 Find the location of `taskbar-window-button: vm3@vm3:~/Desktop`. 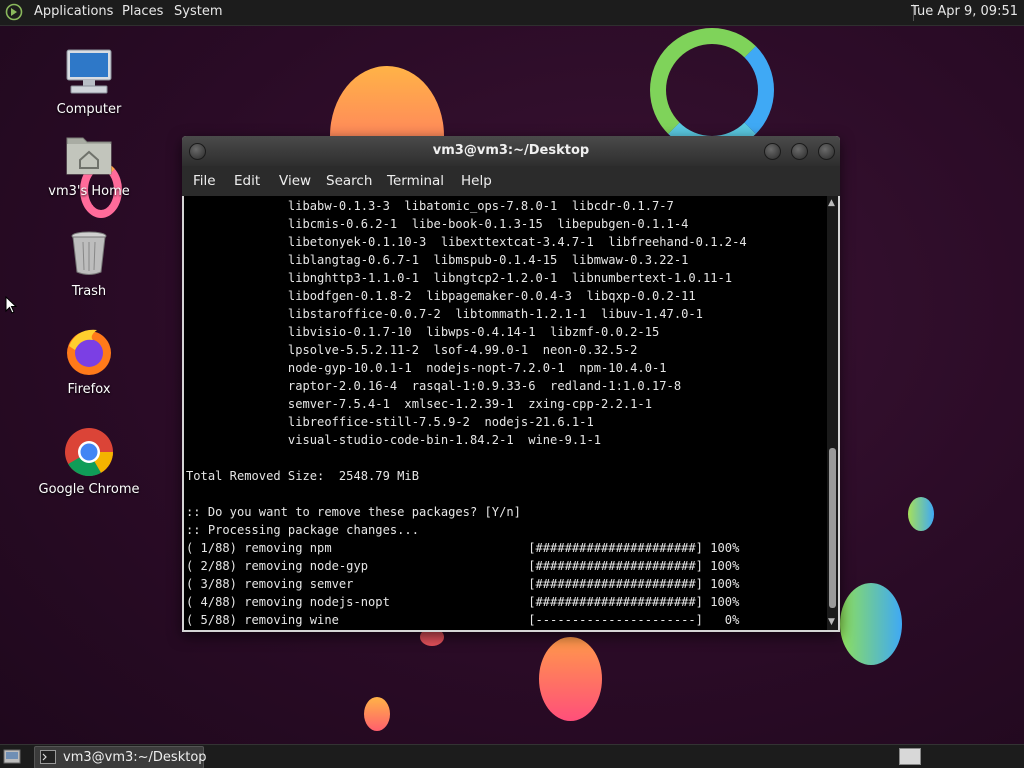

taskbar-window-button: vm3@vm3:~/Desktop is located at coordinates (120, 757).